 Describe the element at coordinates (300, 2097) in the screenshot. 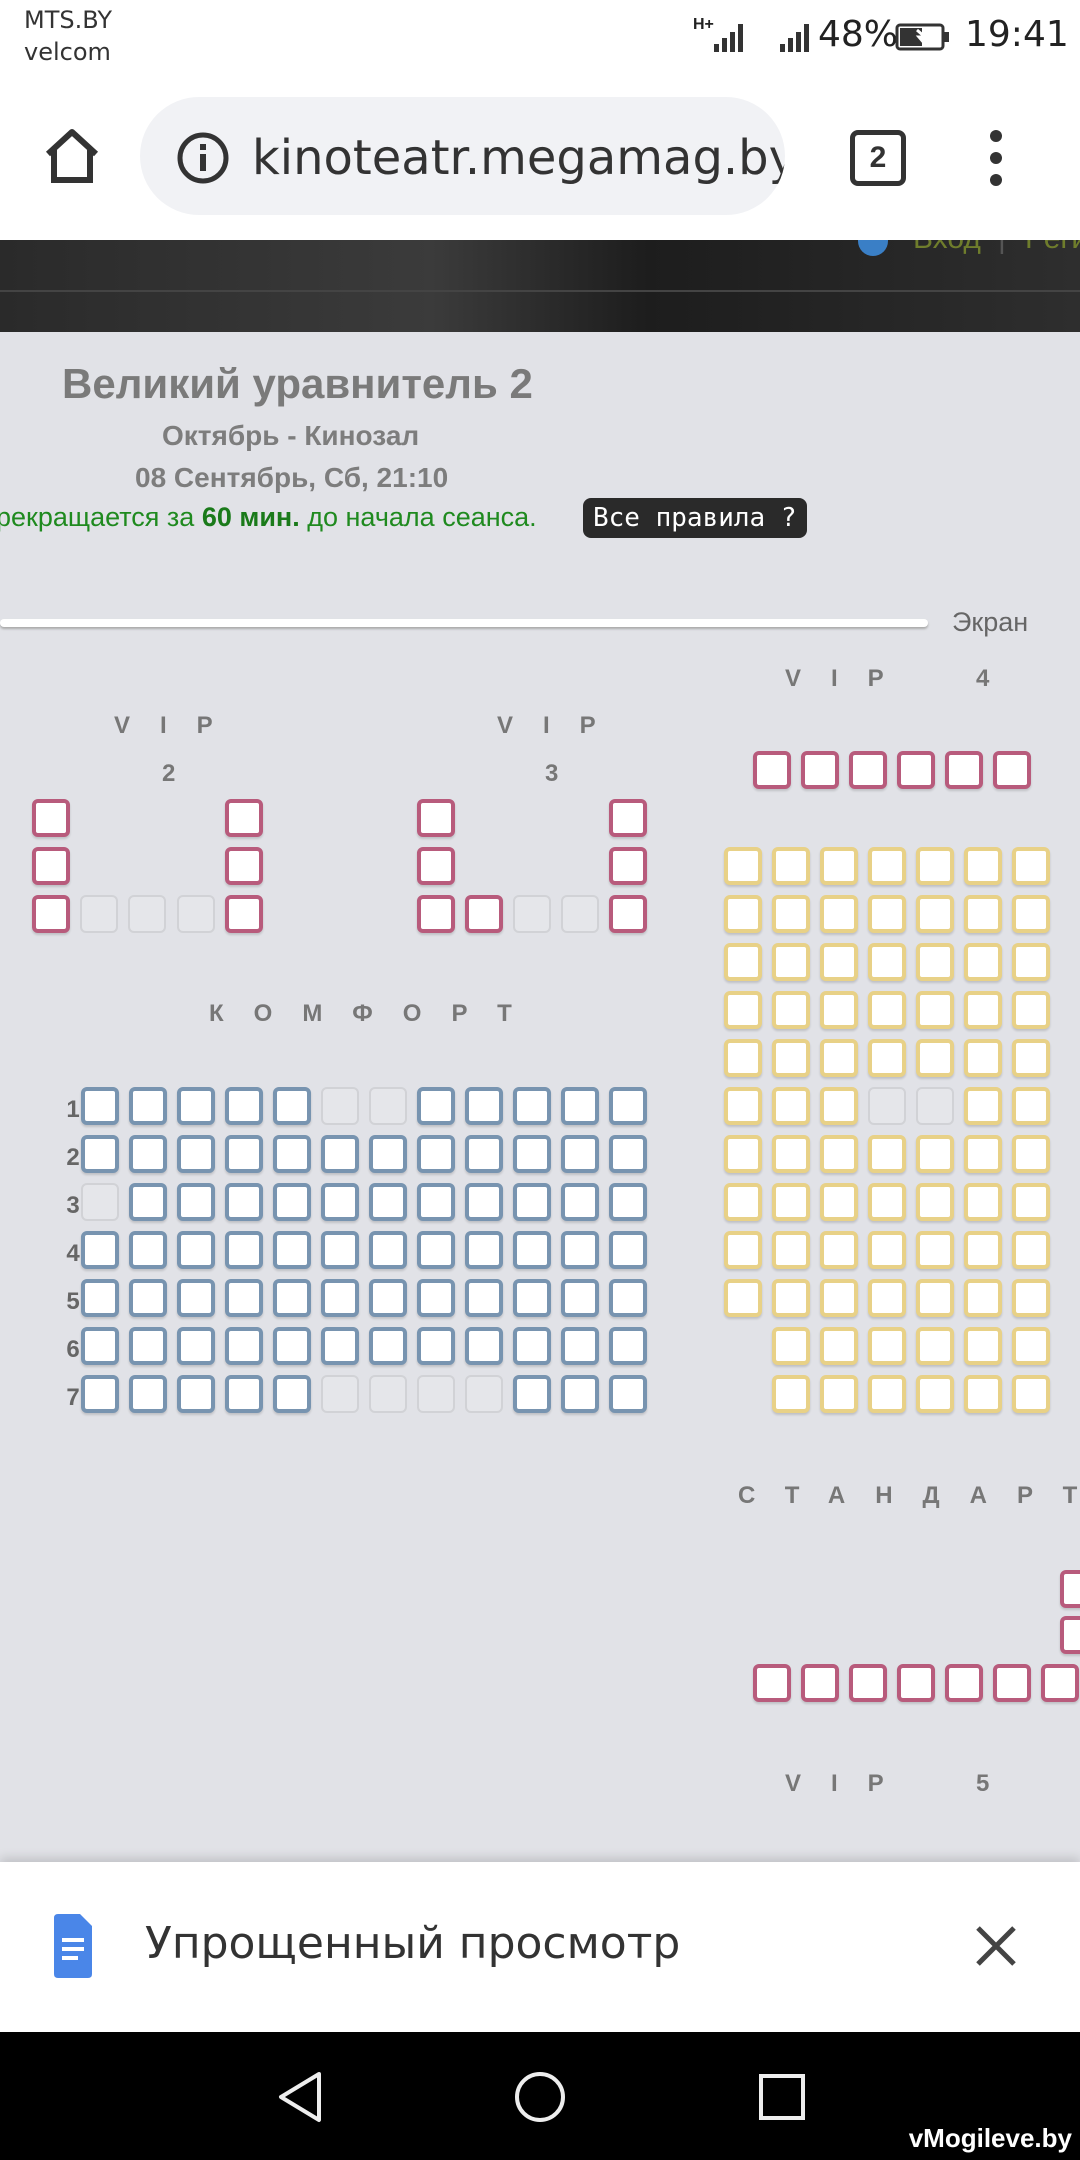

I see `back-icon` at that location.